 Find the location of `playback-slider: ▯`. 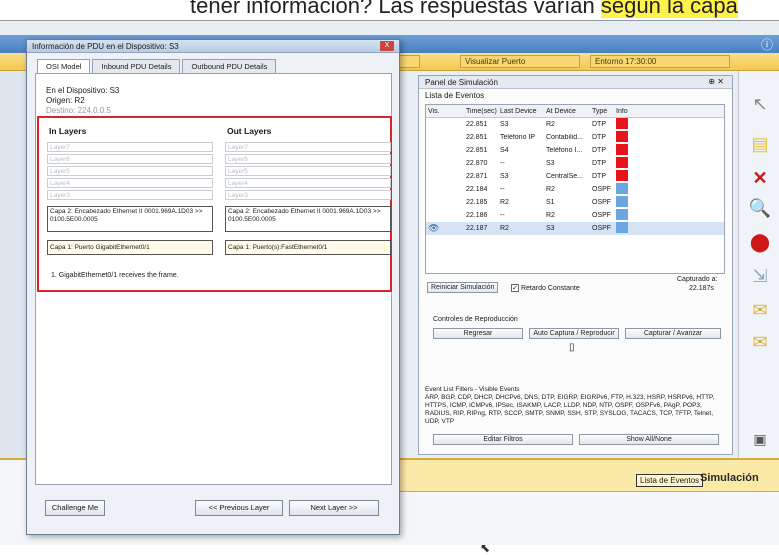

playback-slider: ▯ is located at coordinates (572, 347).